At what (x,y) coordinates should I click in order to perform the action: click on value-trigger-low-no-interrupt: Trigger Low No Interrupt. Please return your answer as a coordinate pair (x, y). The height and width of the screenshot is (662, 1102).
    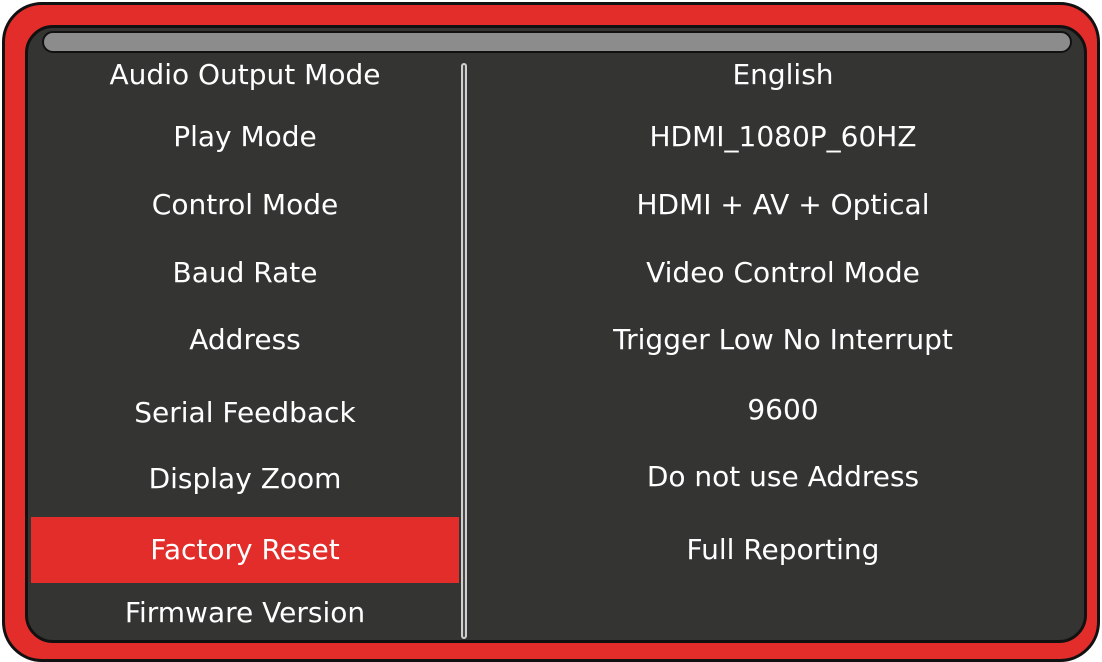
    Looking at the image, I should click on (783, 339).